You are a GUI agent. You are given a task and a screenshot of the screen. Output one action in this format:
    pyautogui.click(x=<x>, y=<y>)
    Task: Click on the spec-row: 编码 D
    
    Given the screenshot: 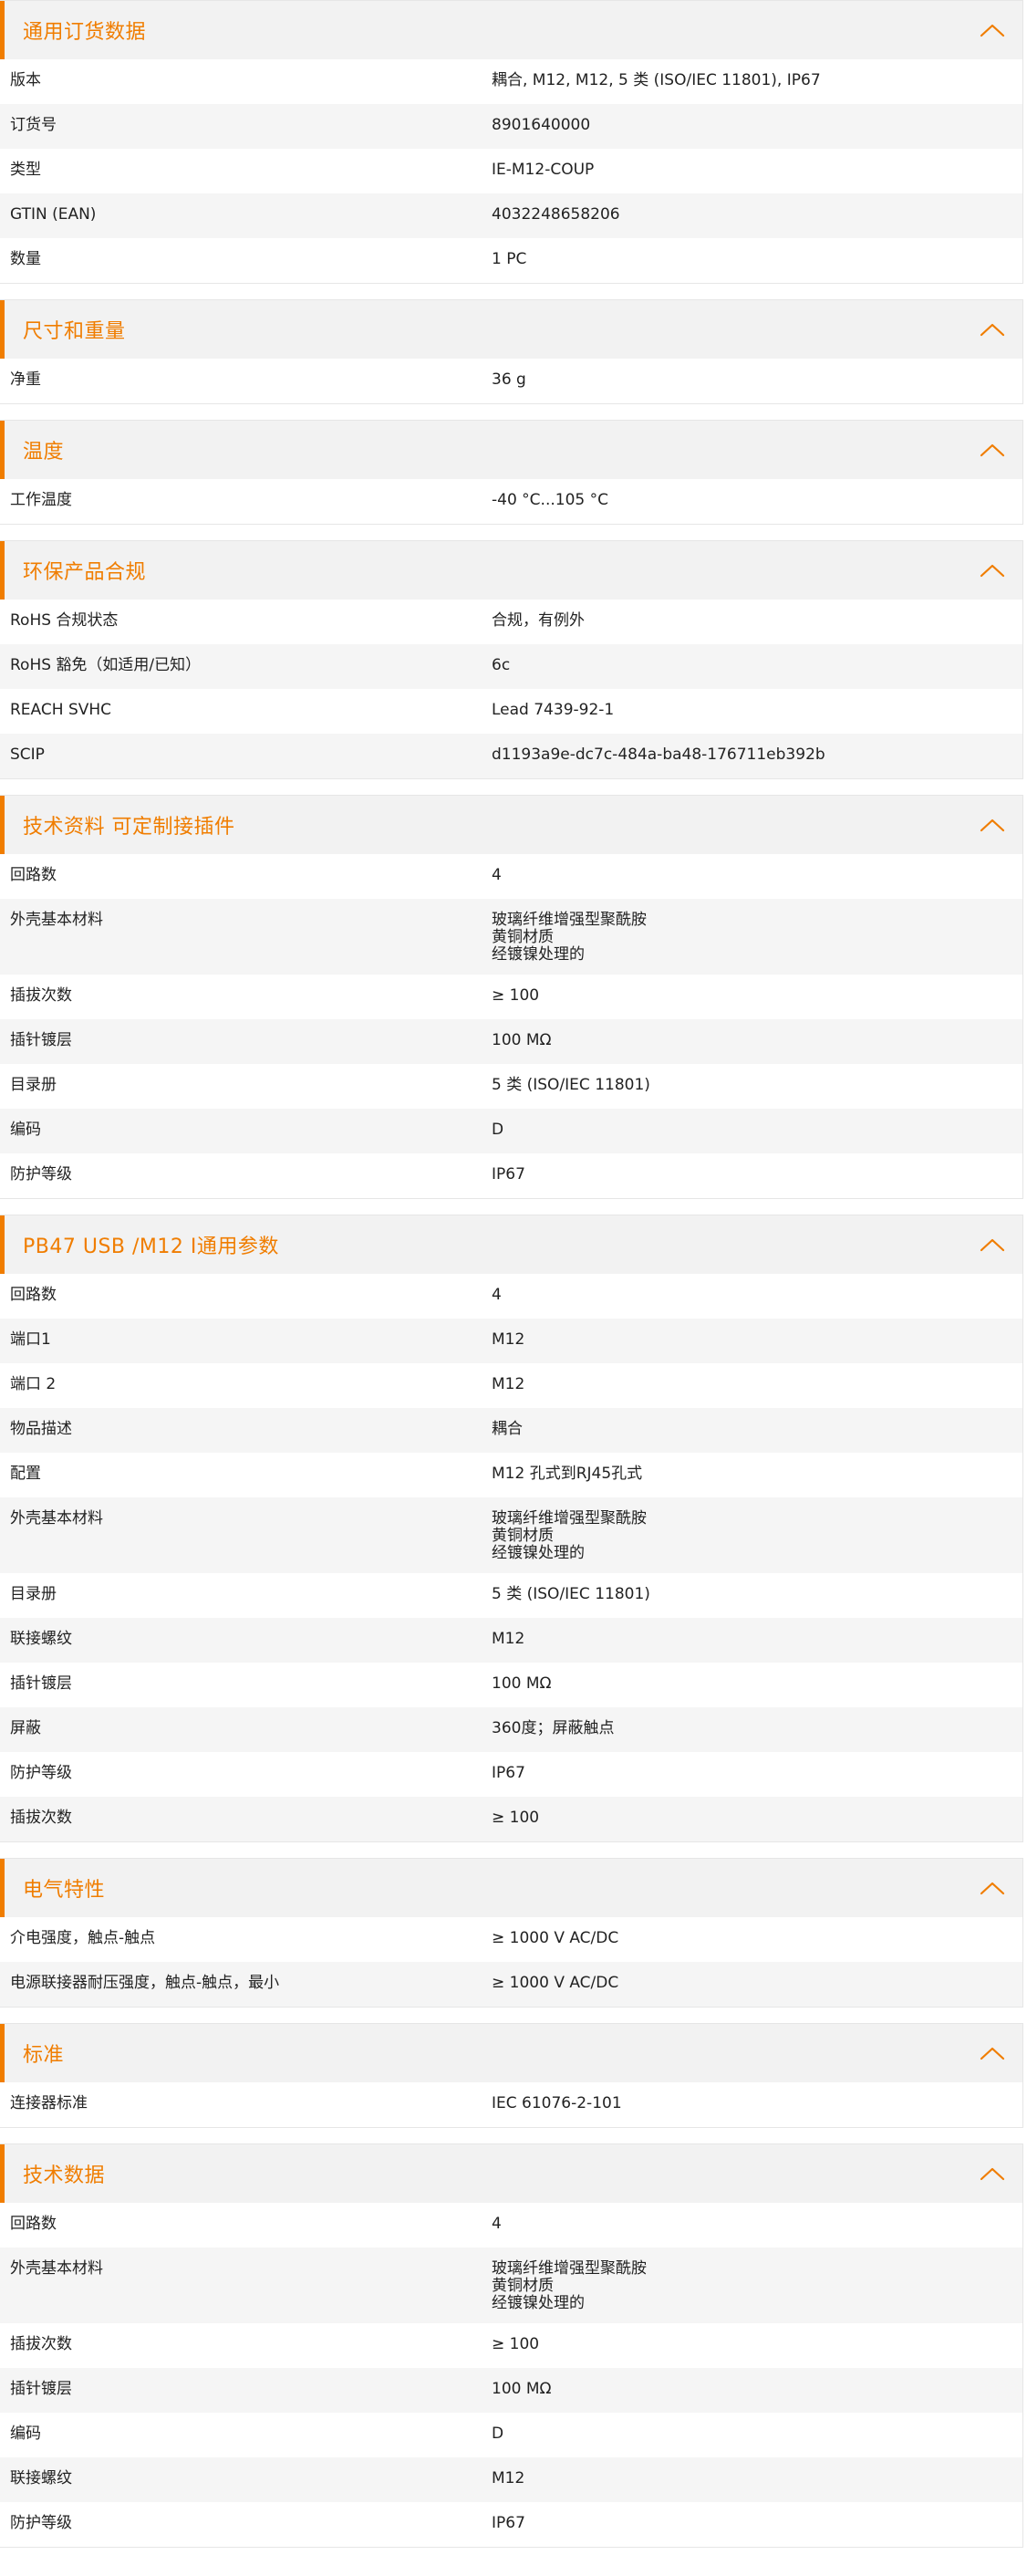 What is the action you would take?
    pyautogui.click(x=511, y=2435)
    